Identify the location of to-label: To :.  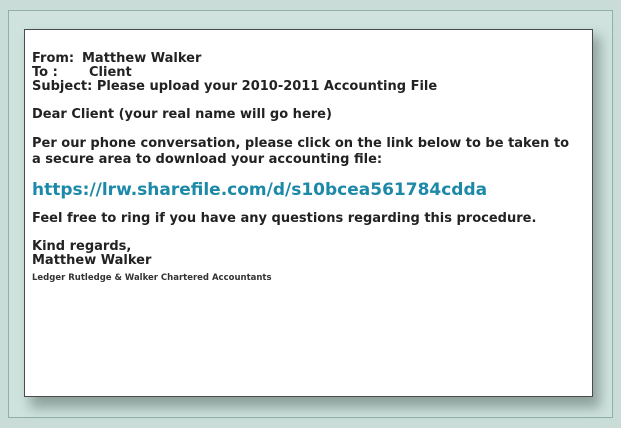
(45, 72).